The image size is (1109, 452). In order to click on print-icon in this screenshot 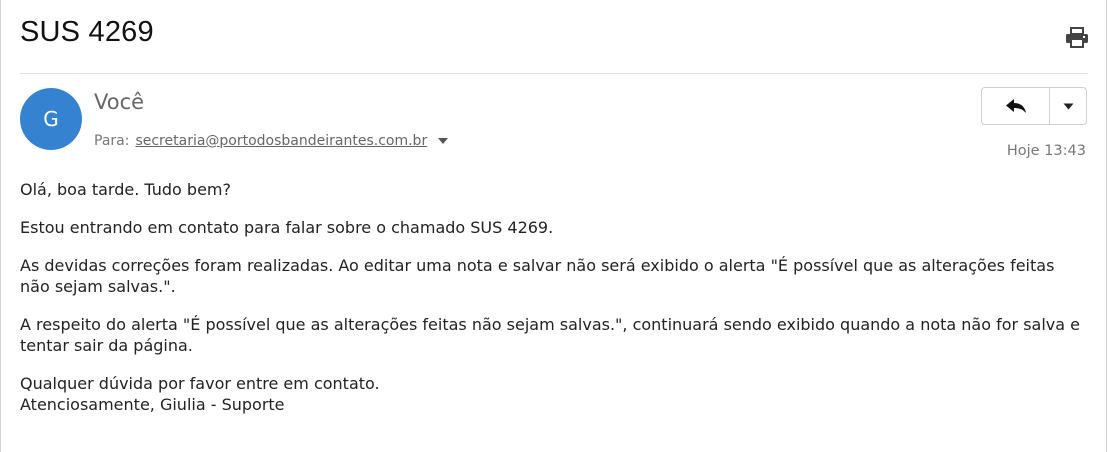, I will do `click(1077, 37)`.